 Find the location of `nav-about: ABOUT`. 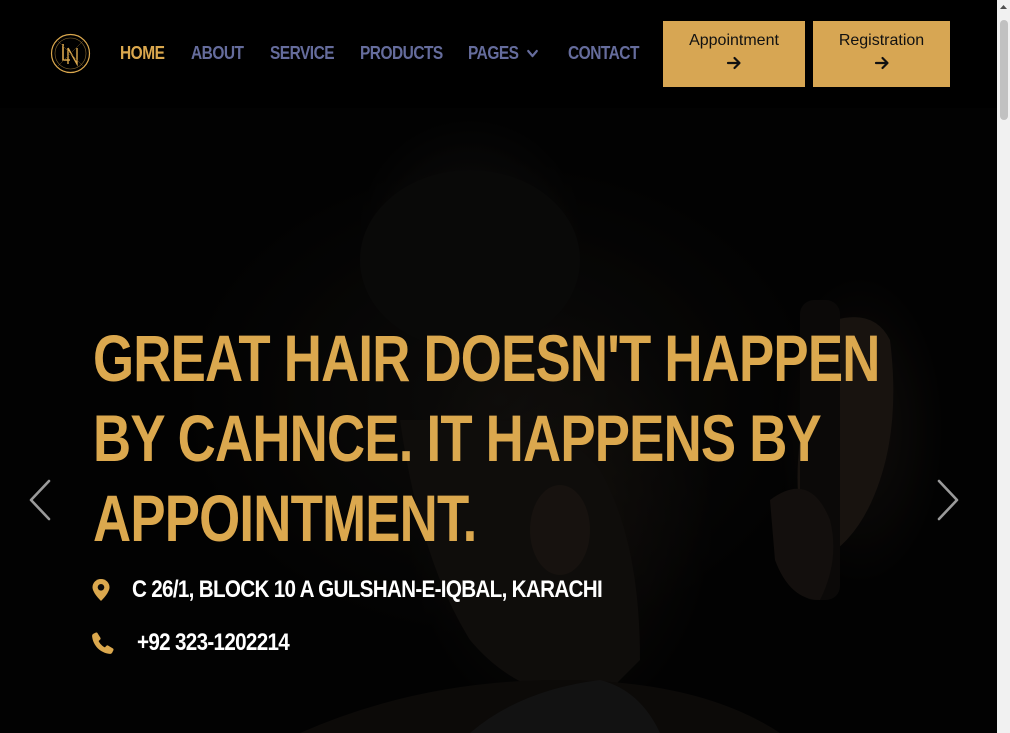

nav-about: ABOUT is located at coordinates (225, 53).